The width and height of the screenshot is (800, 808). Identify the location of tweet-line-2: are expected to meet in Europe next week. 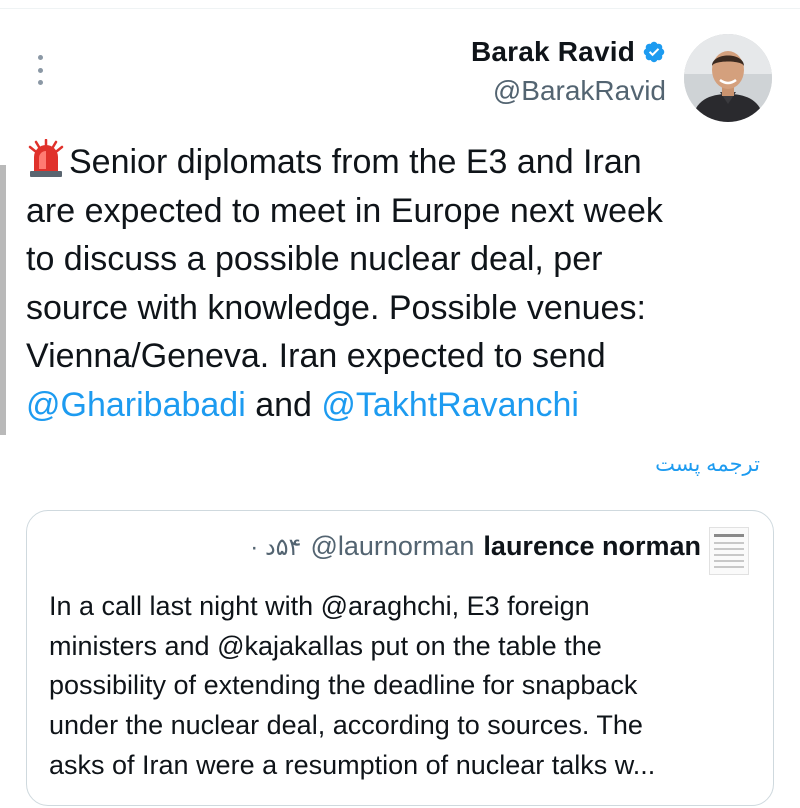
(344, 210).